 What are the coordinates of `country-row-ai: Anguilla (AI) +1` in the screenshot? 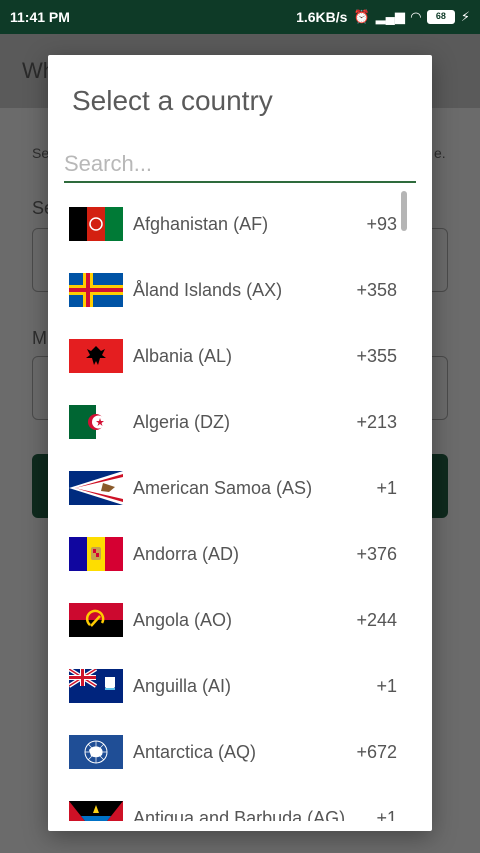 It's located at (240, 686).